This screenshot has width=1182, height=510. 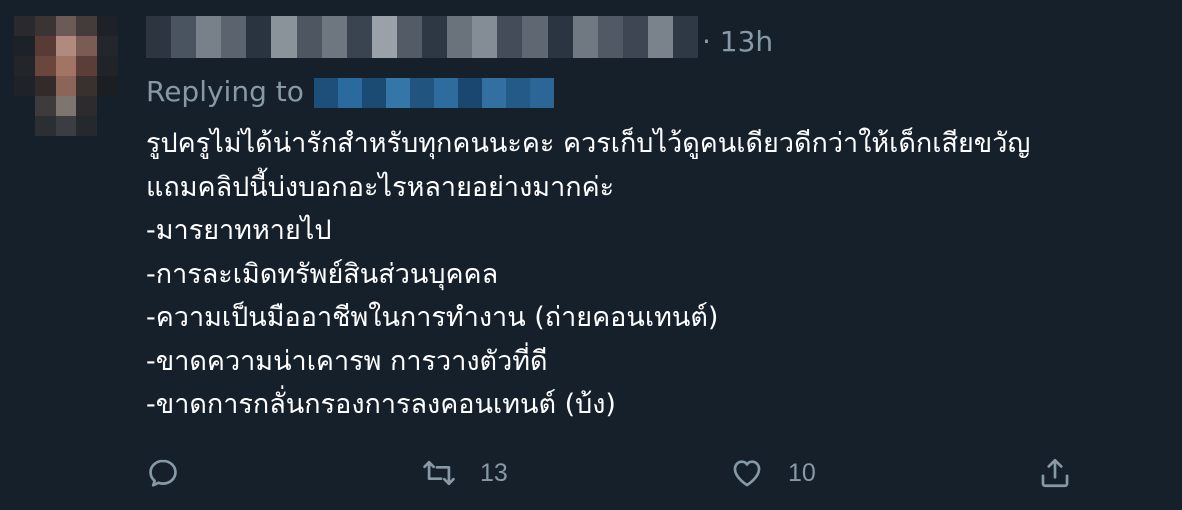 What do you see at coordinates (773, 473) in the screenshot?
I see `like-button: 10` at bounding box center [773, 473].